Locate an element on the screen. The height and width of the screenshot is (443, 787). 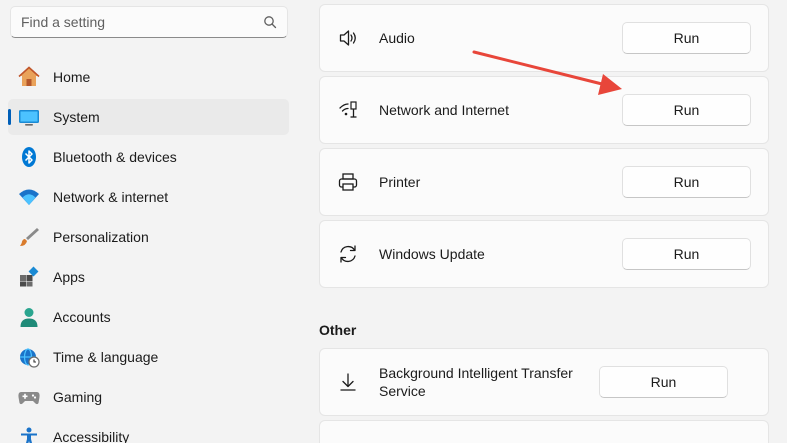
search-box: Find a setting is located at coordinates (149, 22).